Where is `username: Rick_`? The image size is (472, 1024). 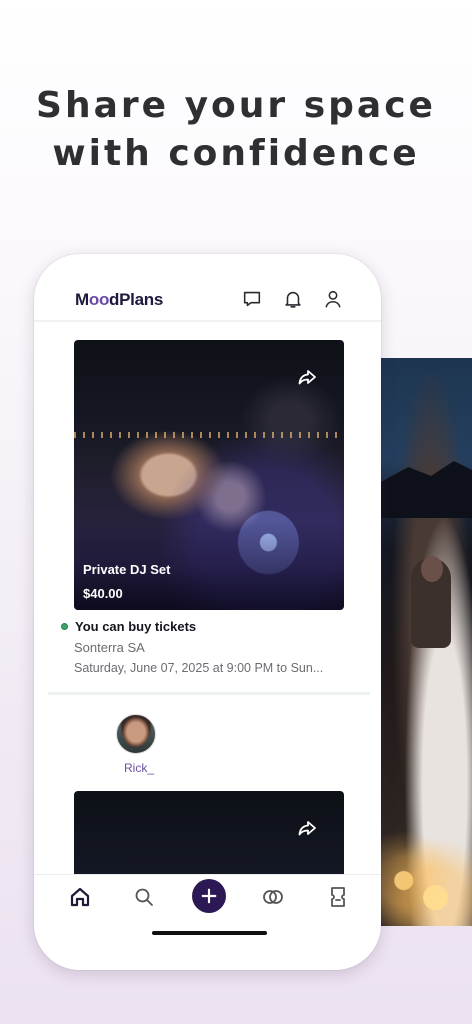
username: Rick_ is located at coordinates (139, 768).